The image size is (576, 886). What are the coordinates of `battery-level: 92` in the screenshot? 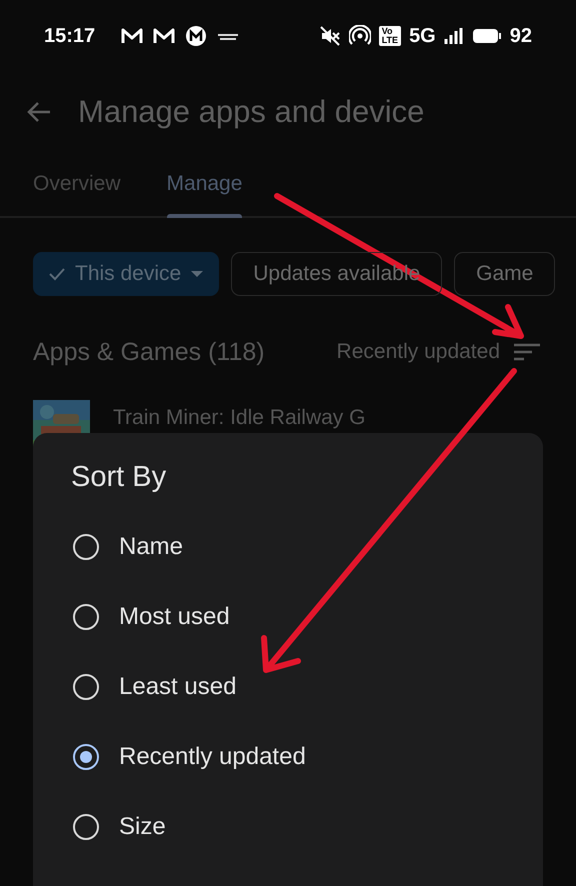 It's located at (521, 36).